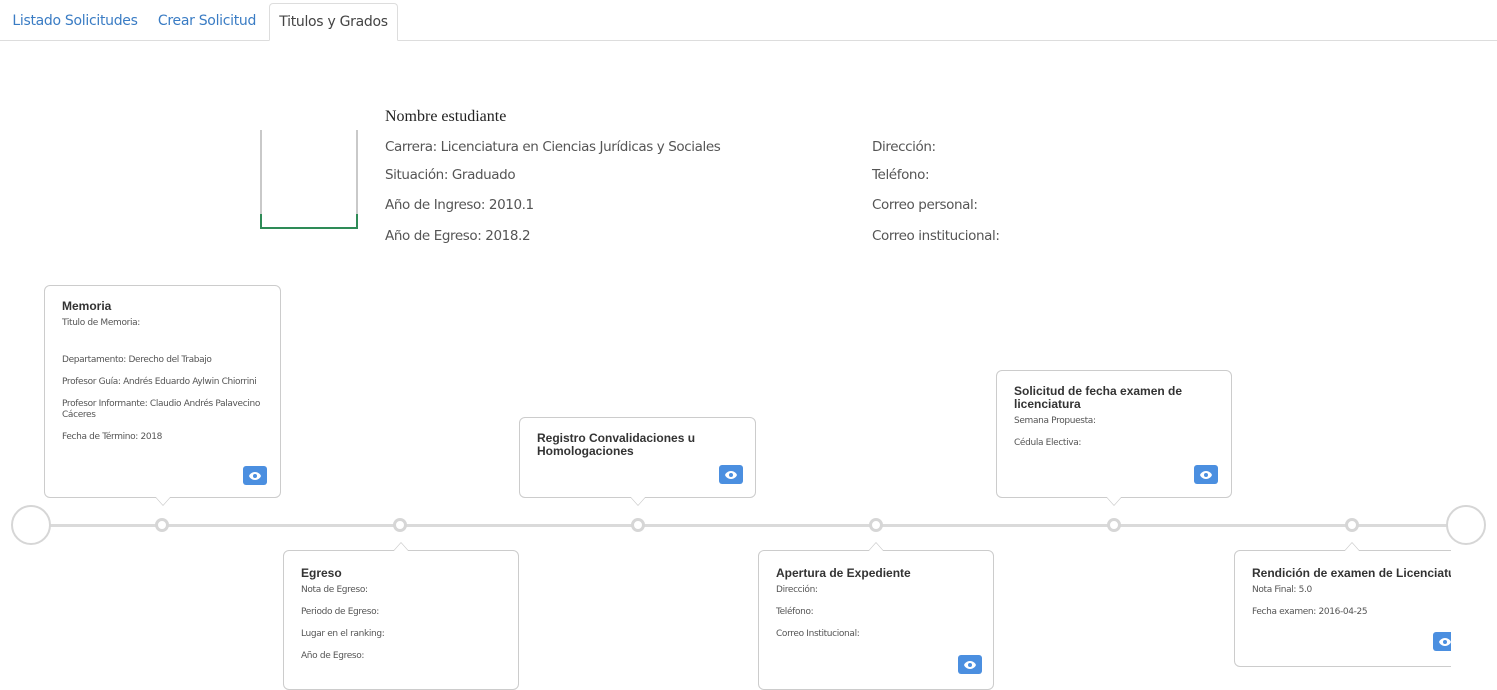  Describe the element at coordinates (1048, 443) in the screenshot. I see `solicitud-fecha-cedula: Cédula Electiva:` at that location.